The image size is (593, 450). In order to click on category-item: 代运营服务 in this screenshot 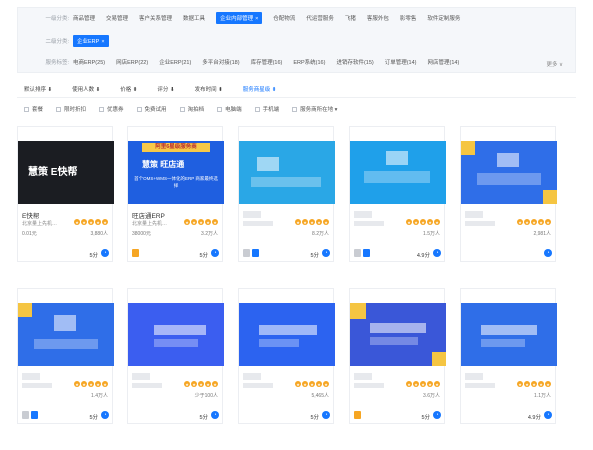, I will do `click(320, 18)`.